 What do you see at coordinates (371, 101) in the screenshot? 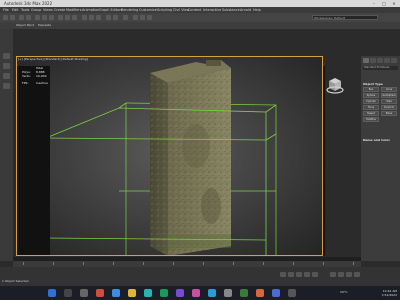
I see `object-type-cylinder-button: Cylinder` at bounding box center [371, 101].